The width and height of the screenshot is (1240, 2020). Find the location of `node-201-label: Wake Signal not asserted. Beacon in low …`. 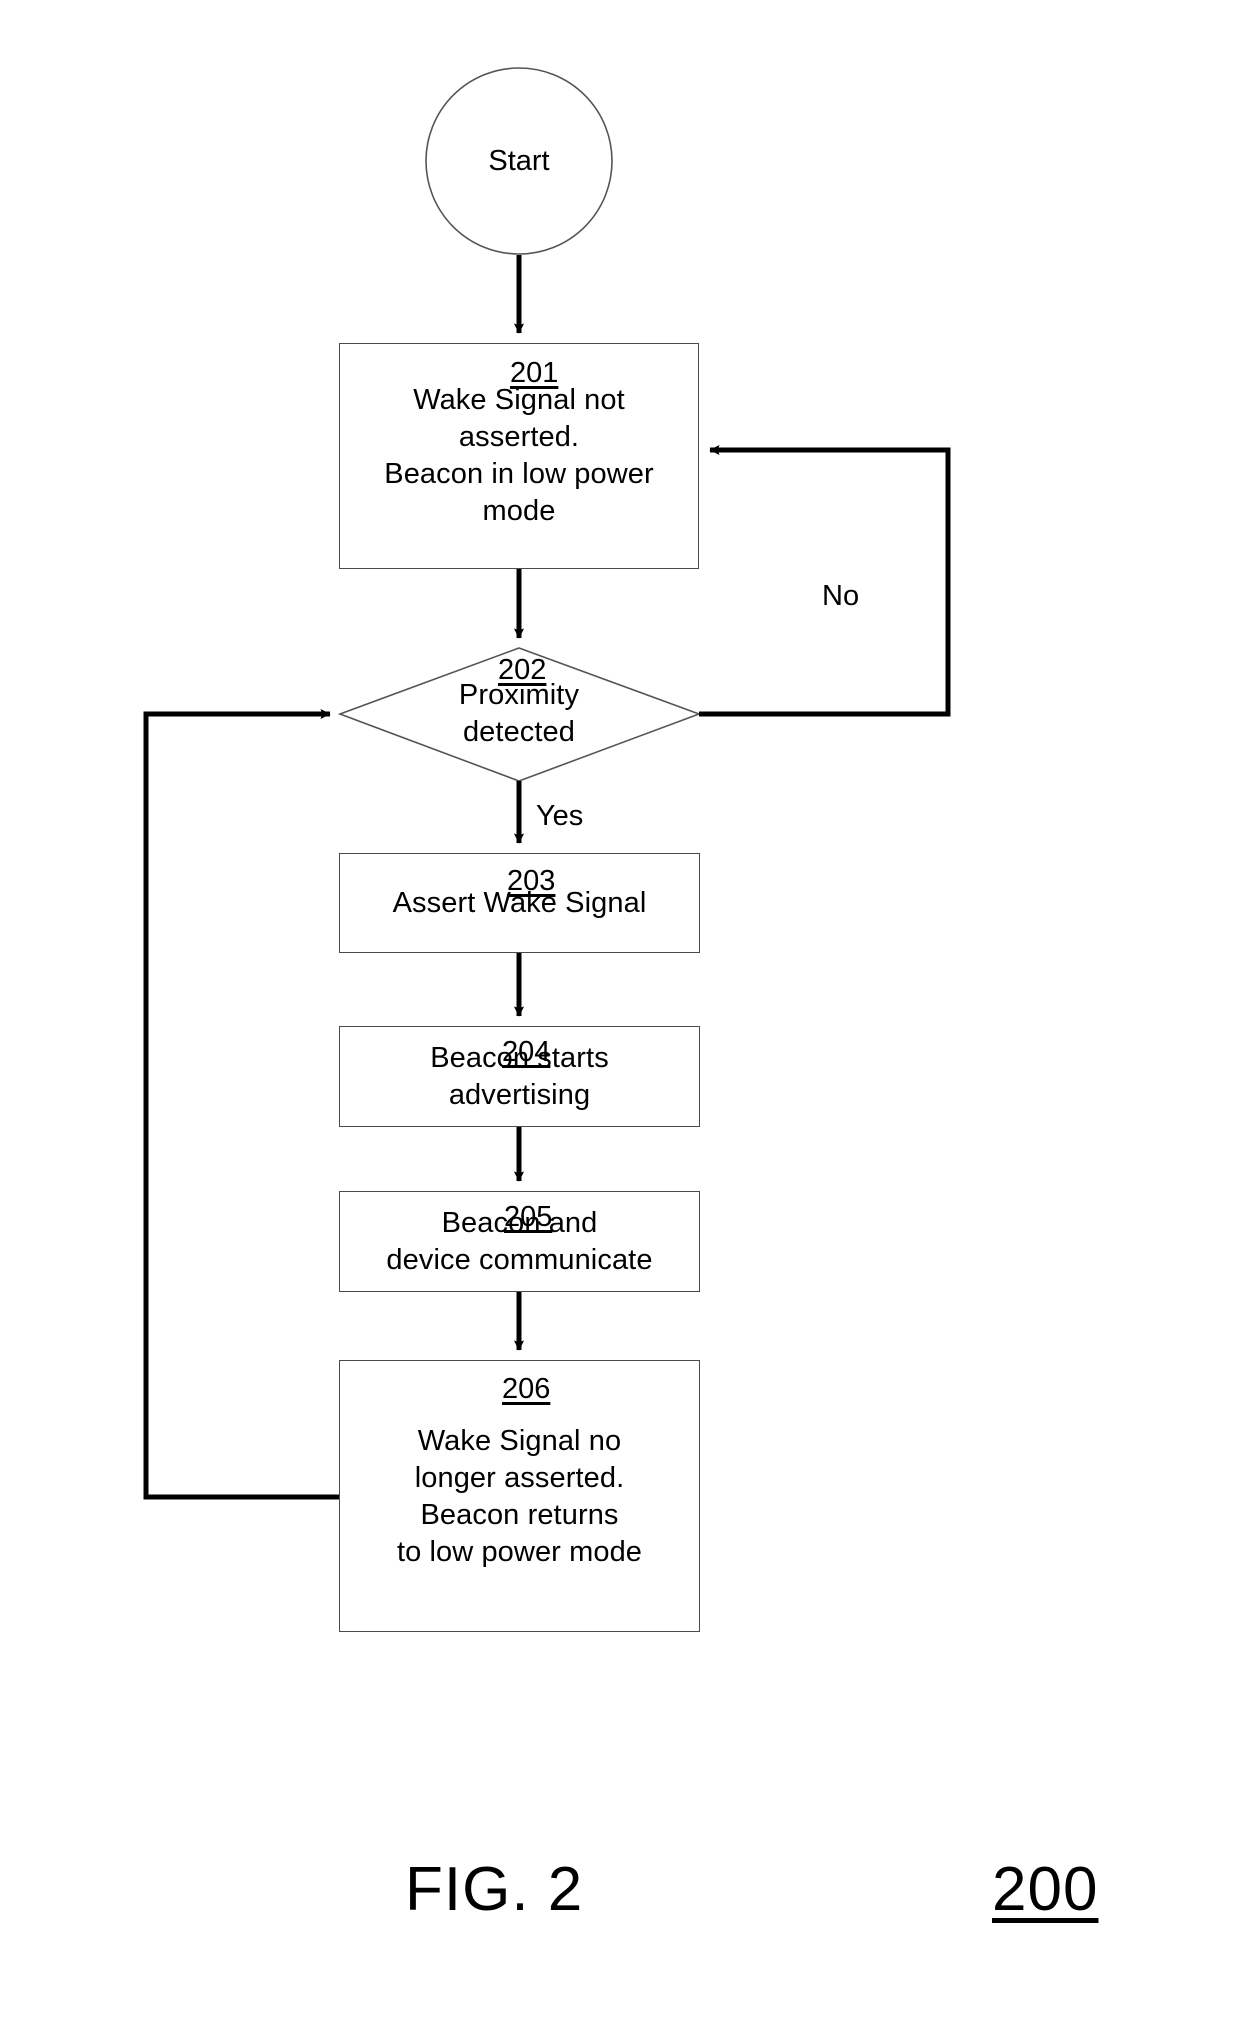

node-201-label: Wake Signal not asserted. Beacon in low … is located at coordinates (519, 455).